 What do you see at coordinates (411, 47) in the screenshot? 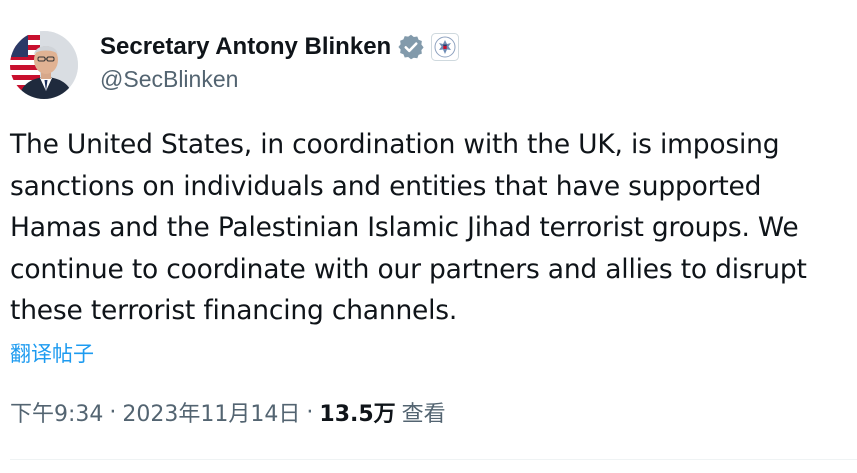
I see `verified-badge-icon` at bounding box center [411, 47].